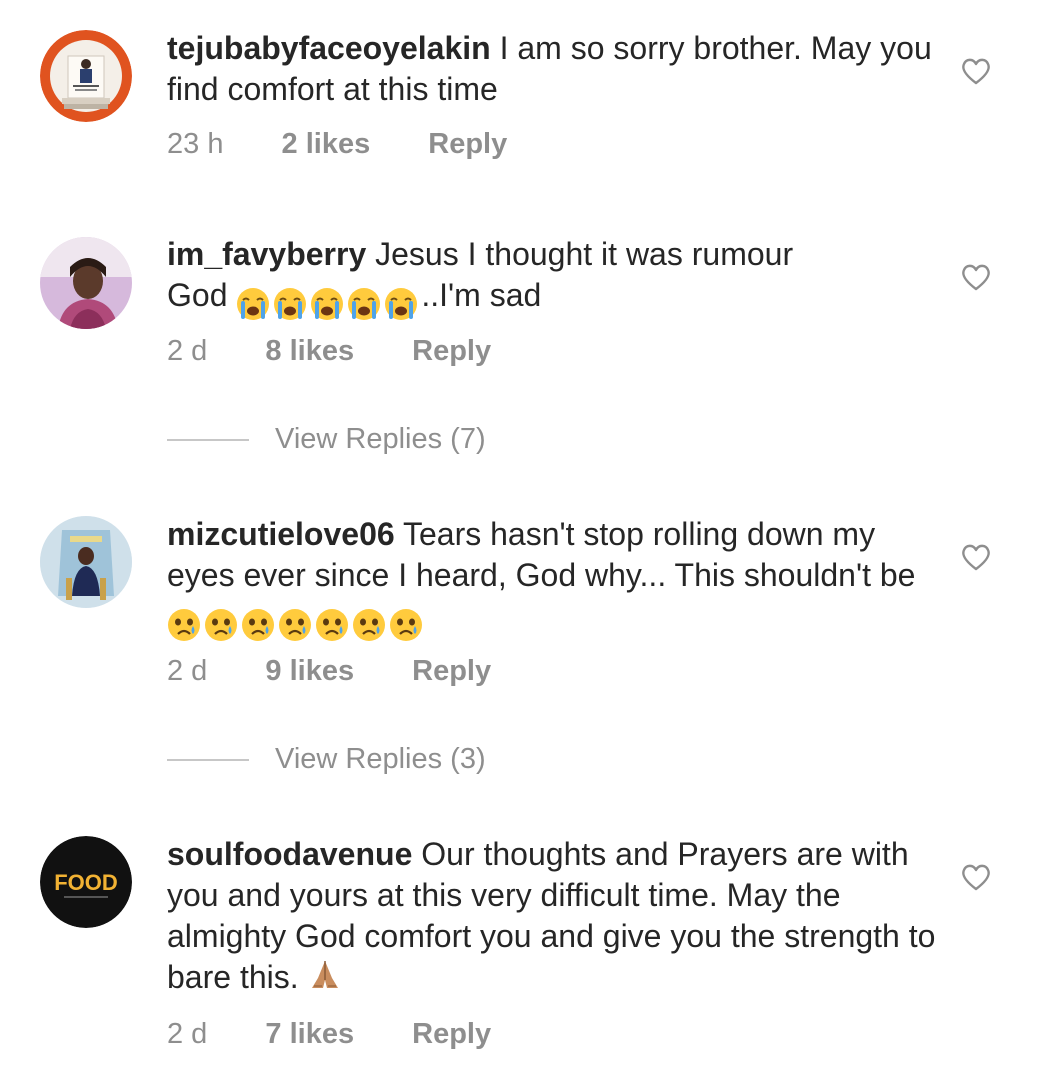 Image resolution: width=1049 pixels, height=1080 pixels. I want to click on comment-meta: 2 d 9 likes Reply, so click(329, 671).